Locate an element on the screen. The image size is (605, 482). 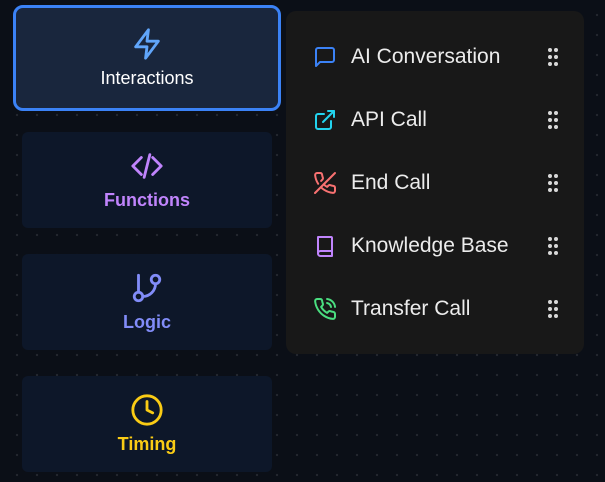
menu-item-label: Knowledge Base is located at coordinates (430, 245).